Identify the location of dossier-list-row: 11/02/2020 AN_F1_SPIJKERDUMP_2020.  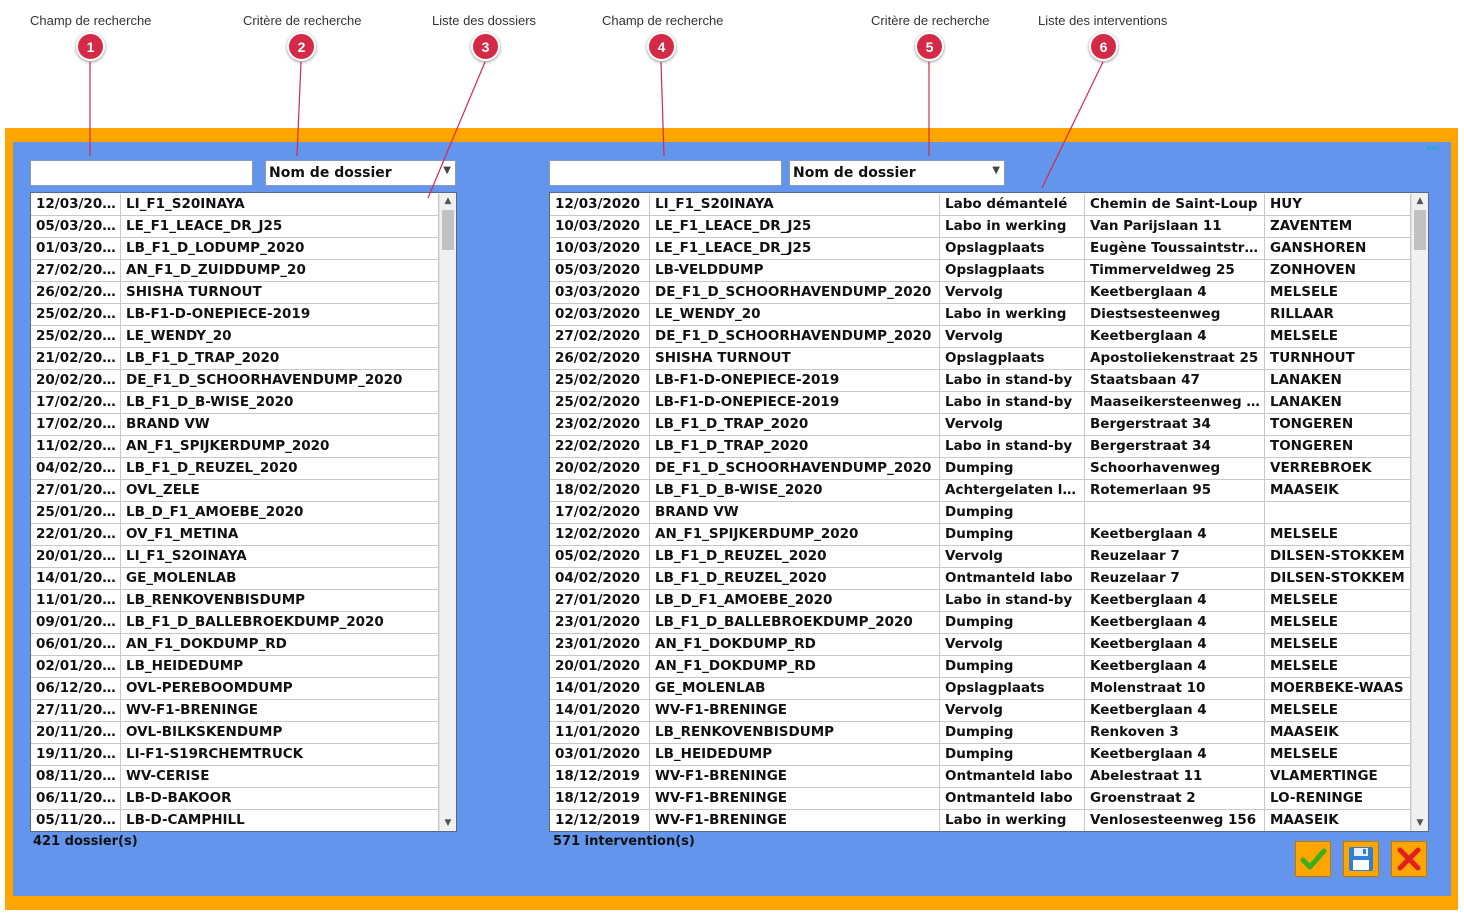
(235, 447).